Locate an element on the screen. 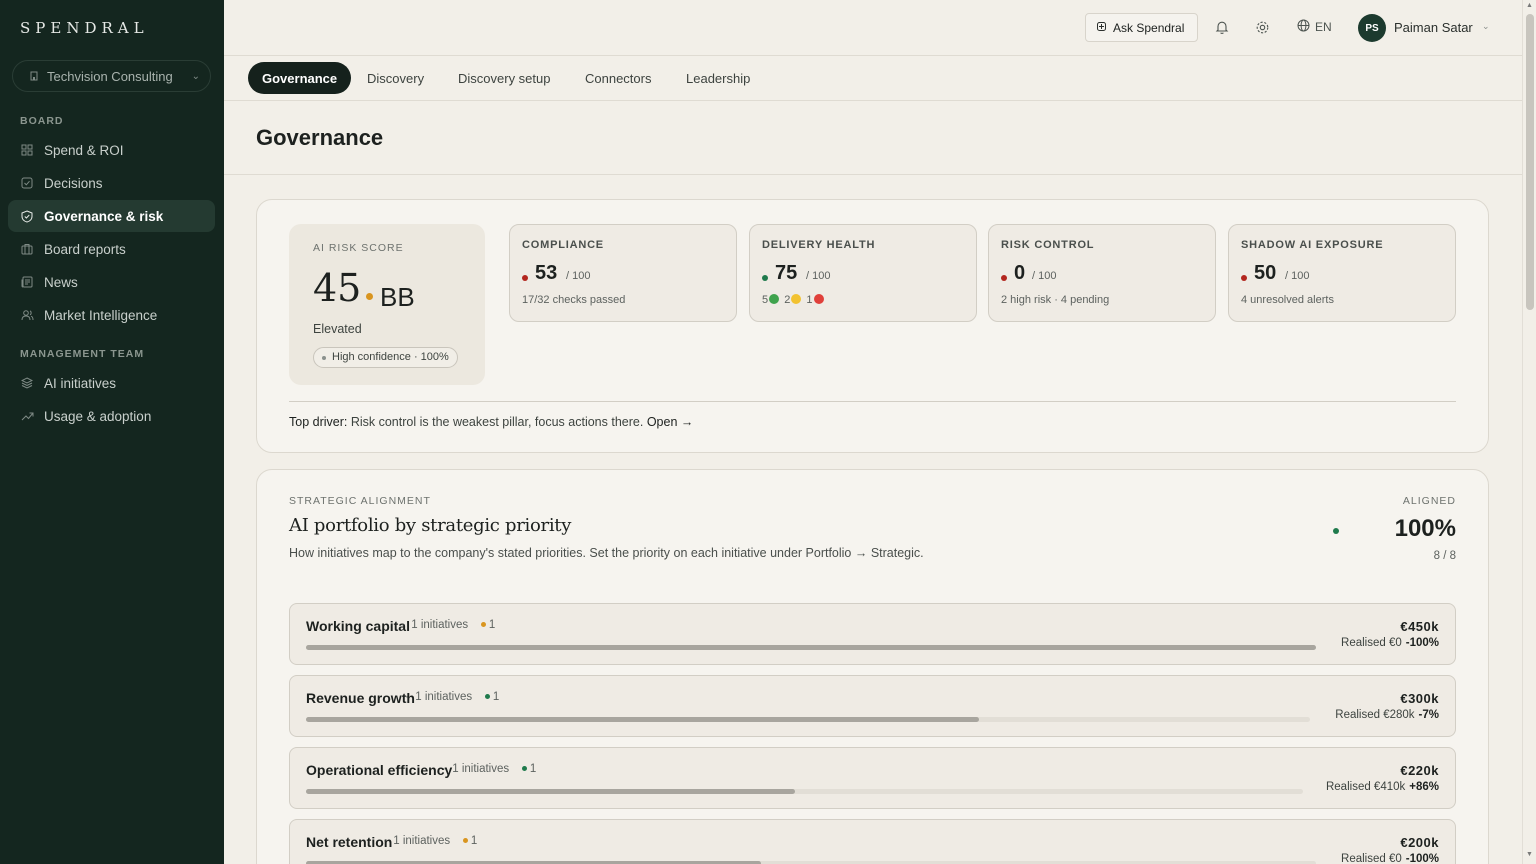 The height and width of the screenshot is (864, 1536). pillar-compliance: COMPLIANCE 53 / 100 17/32 checks passed is located at coordinates (623, 273).